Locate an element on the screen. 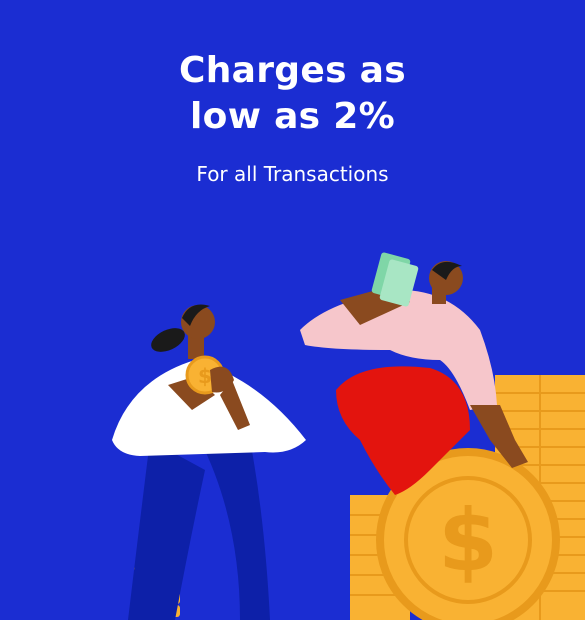  headline: Charges as low as 2% is located at coordinates (292, 94).